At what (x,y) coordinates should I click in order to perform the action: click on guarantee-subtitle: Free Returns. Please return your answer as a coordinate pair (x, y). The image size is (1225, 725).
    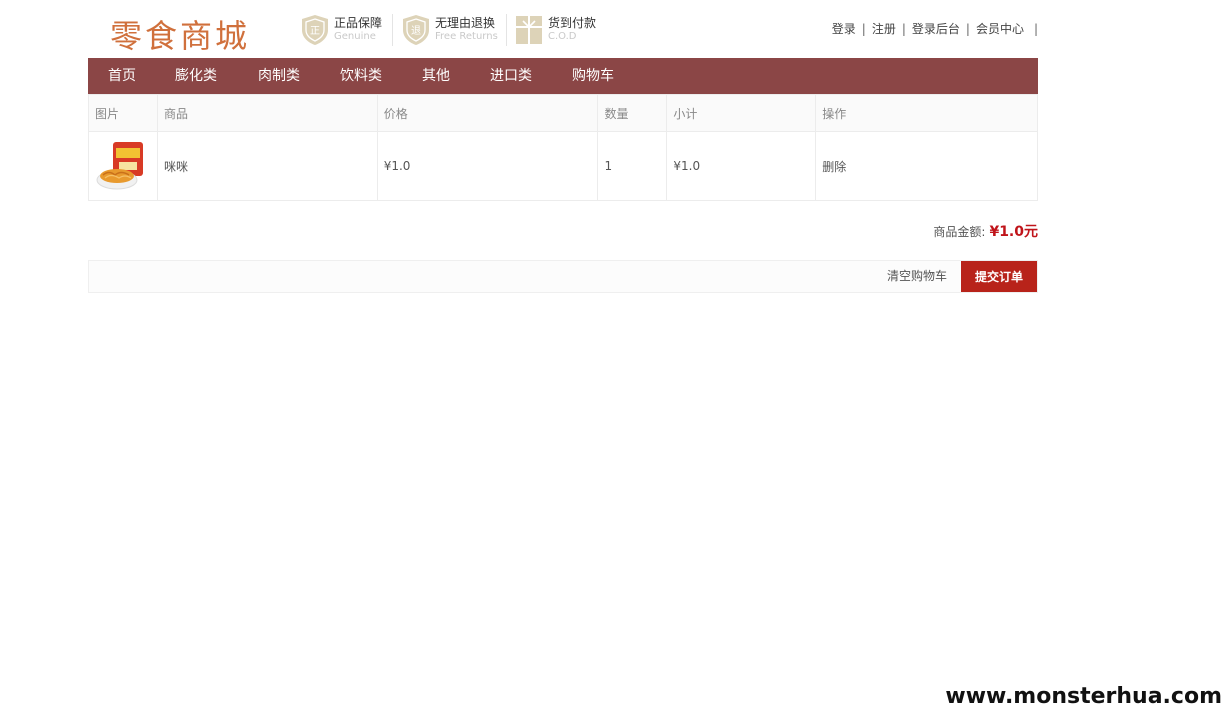
    Looking at the image, I should click on (466, 36).